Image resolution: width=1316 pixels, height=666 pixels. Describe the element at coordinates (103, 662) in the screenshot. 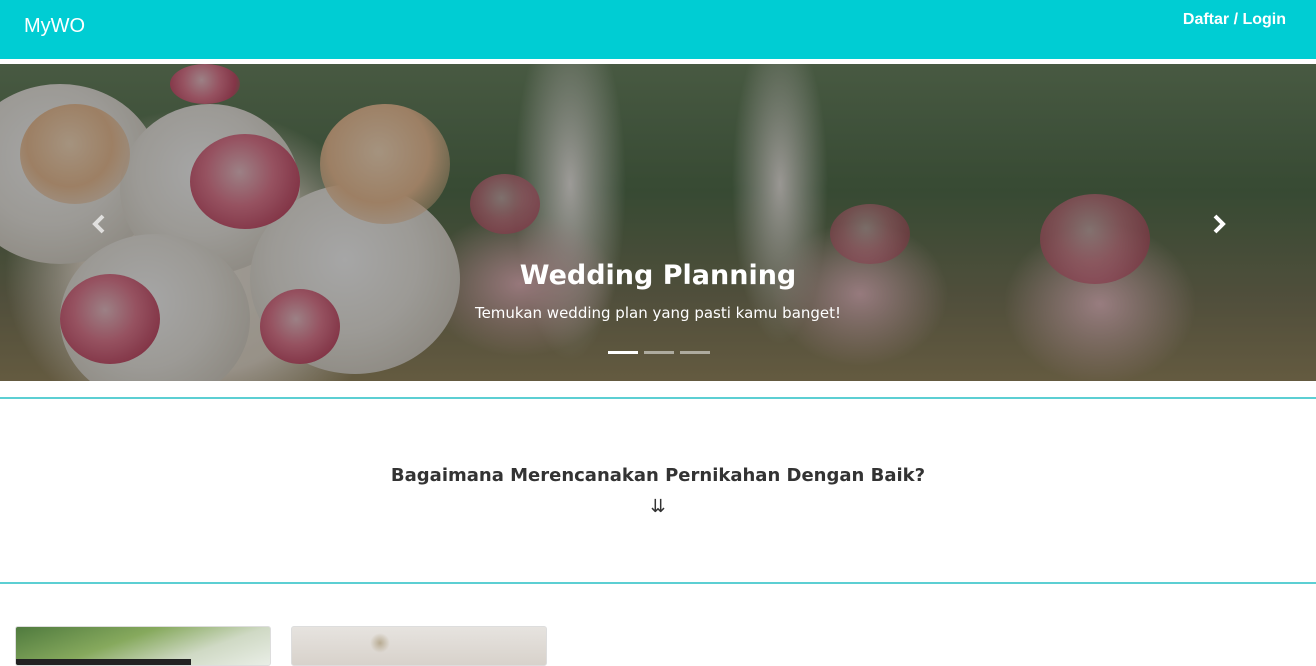

I see `card-image-caption-bar` at that location.